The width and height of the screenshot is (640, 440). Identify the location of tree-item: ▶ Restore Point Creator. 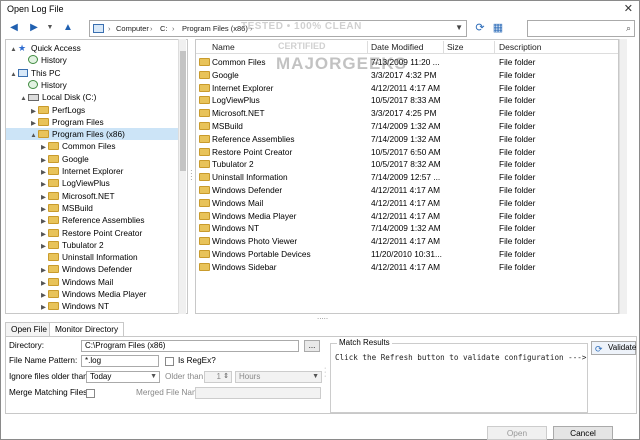
(92, 233).